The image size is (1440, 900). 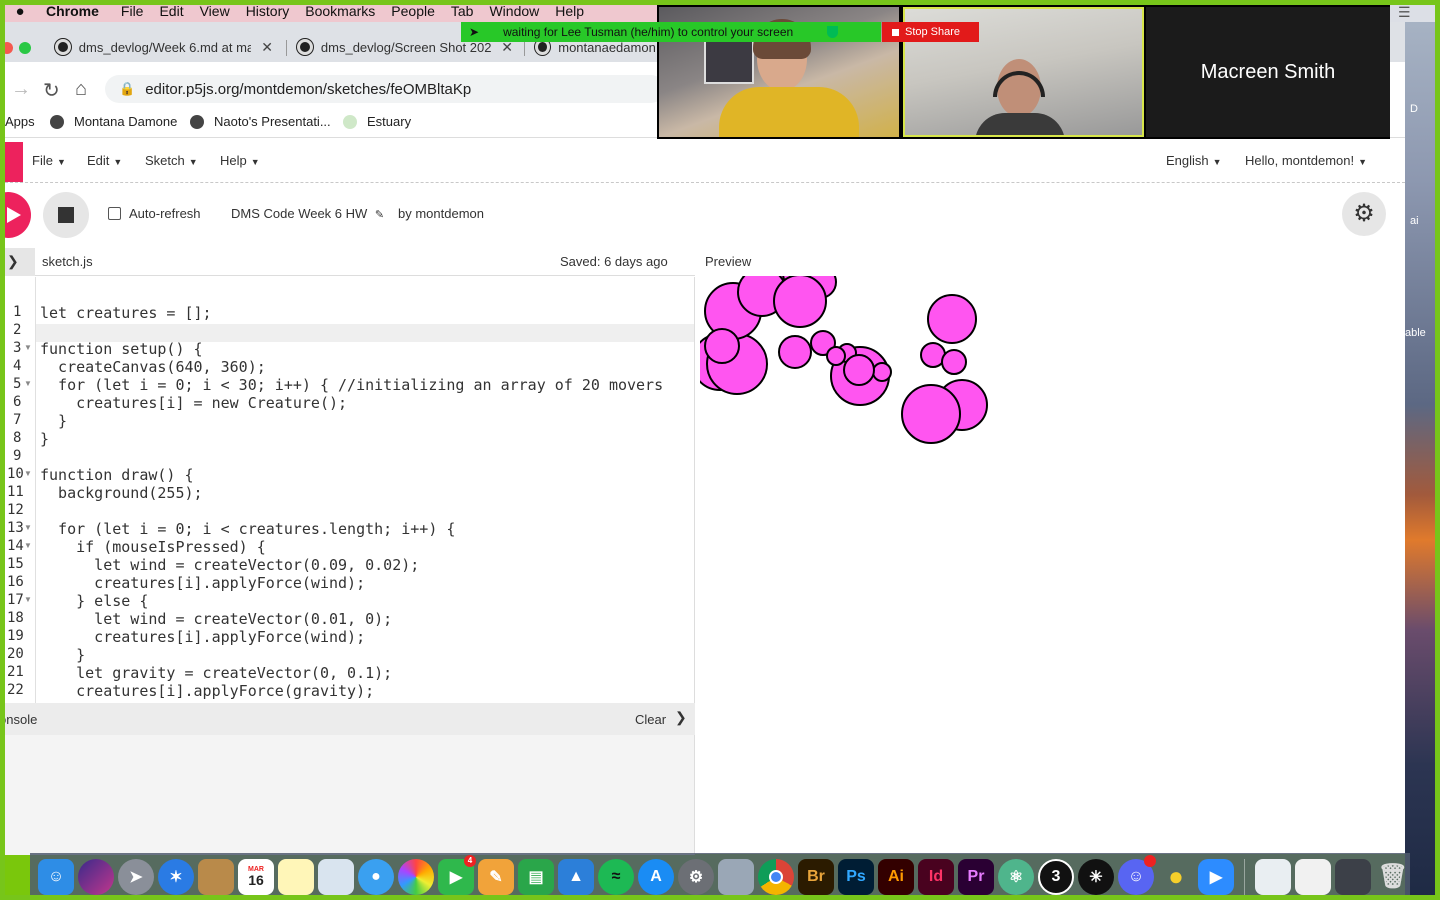 What do you see at coordinates (856, 876) in the screenshot?
I see `photoshop-icon: Ps` at bounding box center [856, 876].